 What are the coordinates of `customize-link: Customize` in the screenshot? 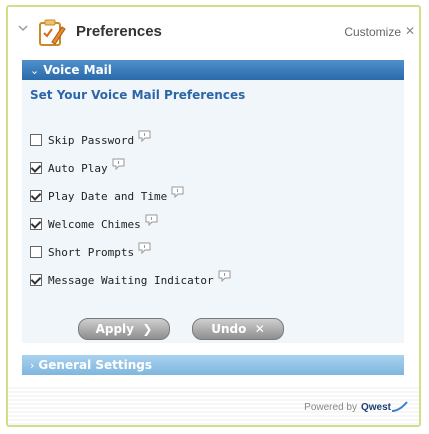 It's located at (372, 32).